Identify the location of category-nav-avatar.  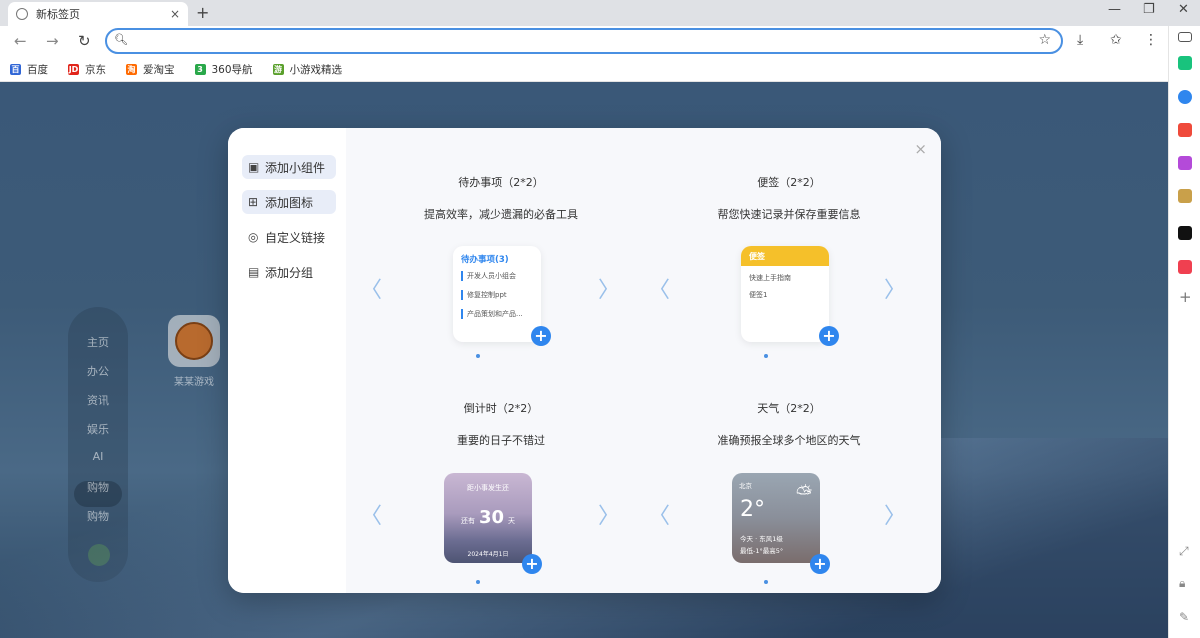
(99, 555).